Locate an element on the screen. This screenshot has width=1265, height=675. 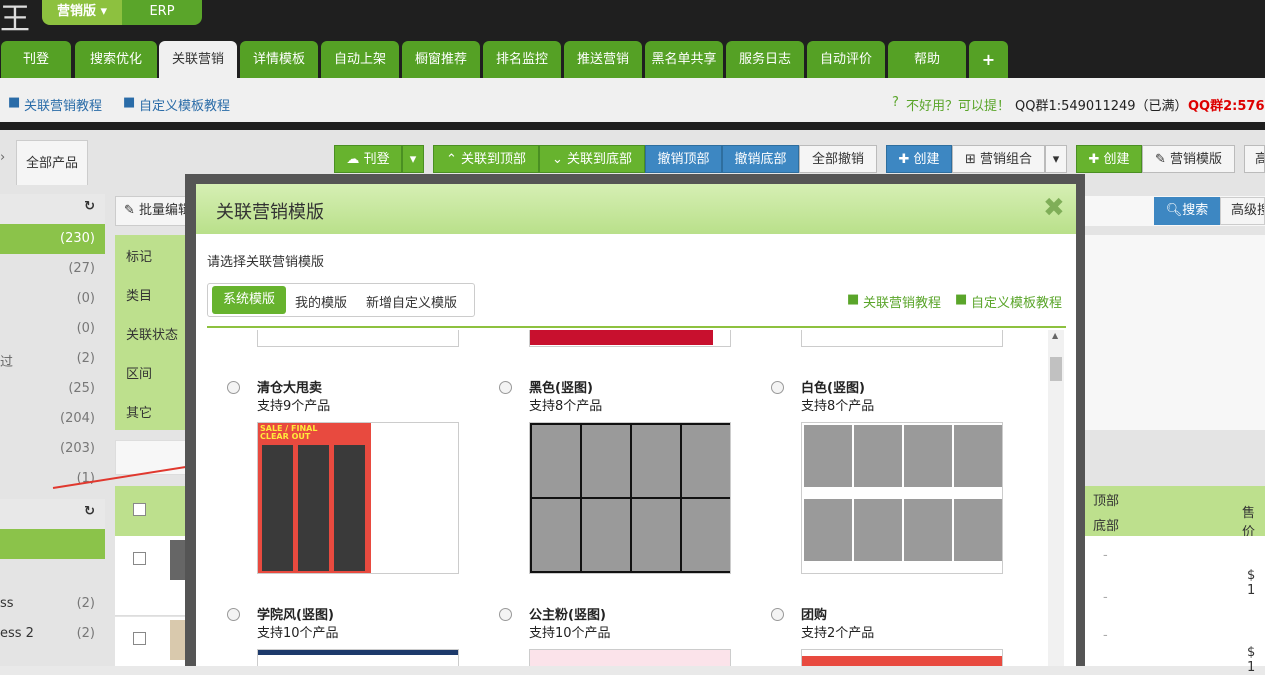
tab-seo: 搜索优化 is located at coordinates (116, 59).